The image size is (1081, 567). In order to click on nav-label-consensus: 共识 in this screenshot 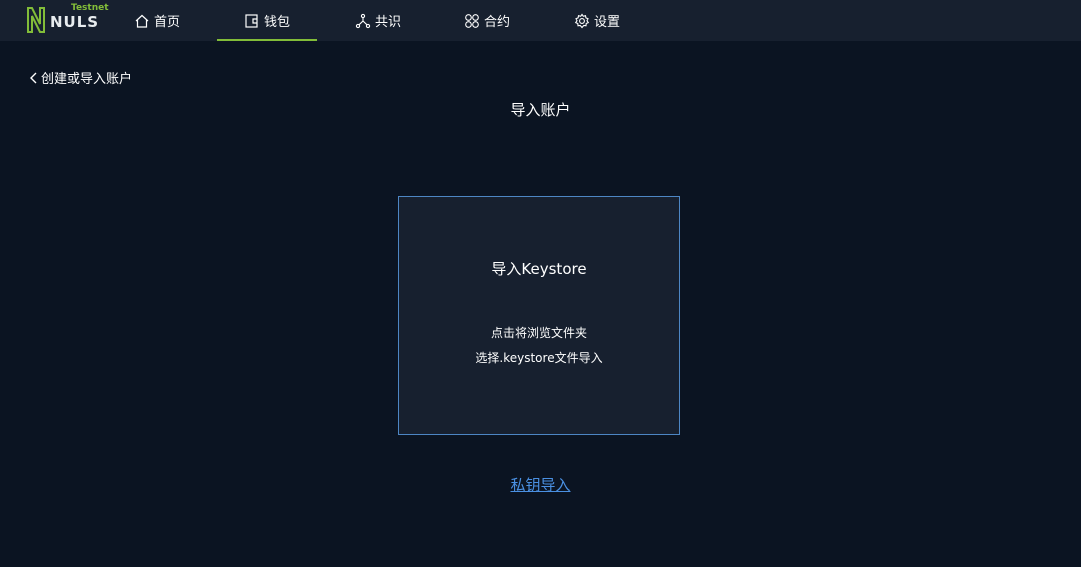, I will do `click(387, 22)`.